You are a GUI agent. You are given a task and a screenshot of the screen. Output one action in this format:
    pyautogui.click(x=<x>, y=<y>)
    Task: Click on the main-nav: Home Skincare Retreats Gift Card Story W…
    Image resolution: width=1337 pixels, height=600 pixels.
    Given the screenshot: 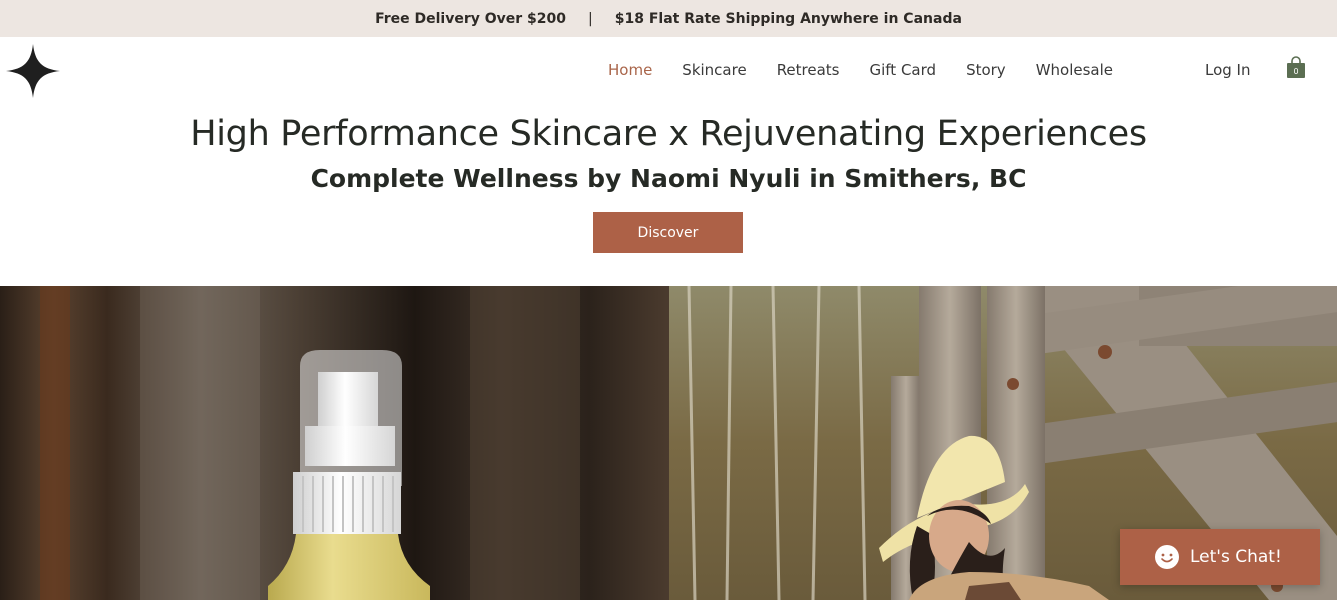 What is the action you would take?
    pyautogui.click(x=860, y=70)
    